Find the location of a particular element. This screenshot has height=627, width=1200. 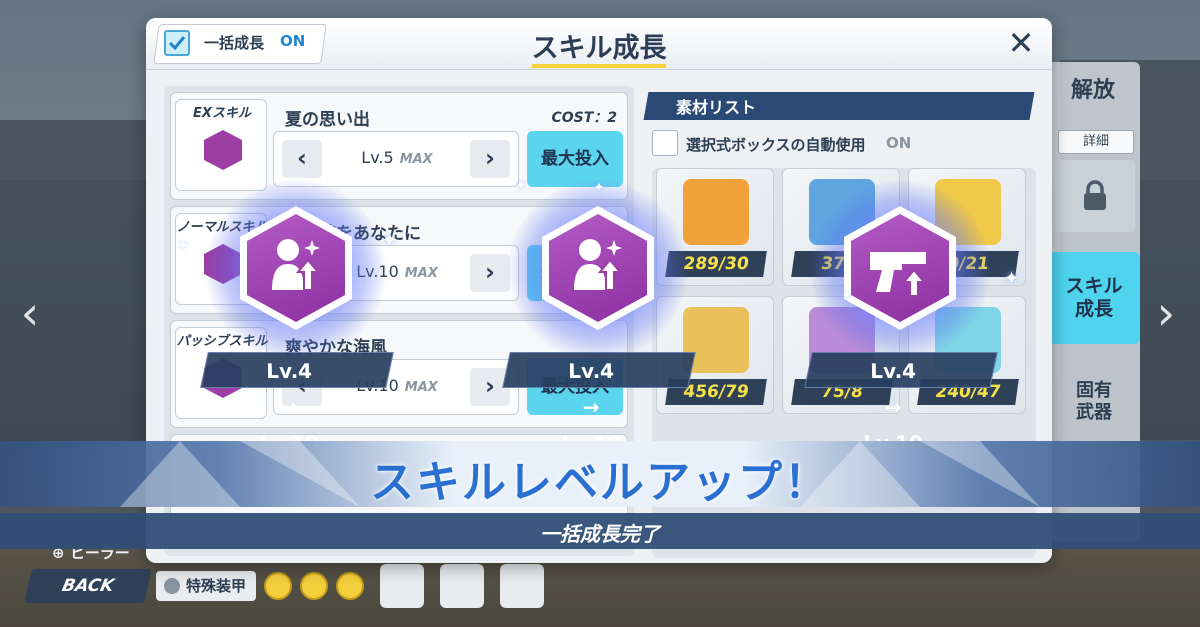

material-crystal-icon is located at coordinates (968, 212).